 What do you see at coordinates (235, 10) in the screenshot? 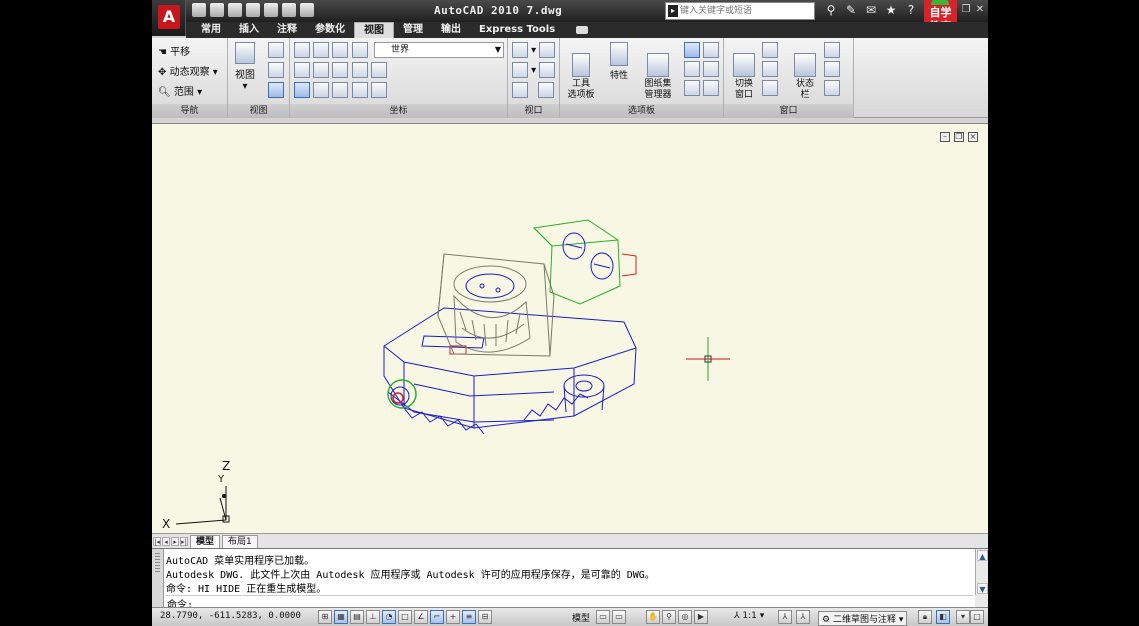
I see `save-icon` at bounding box center [235, 10].